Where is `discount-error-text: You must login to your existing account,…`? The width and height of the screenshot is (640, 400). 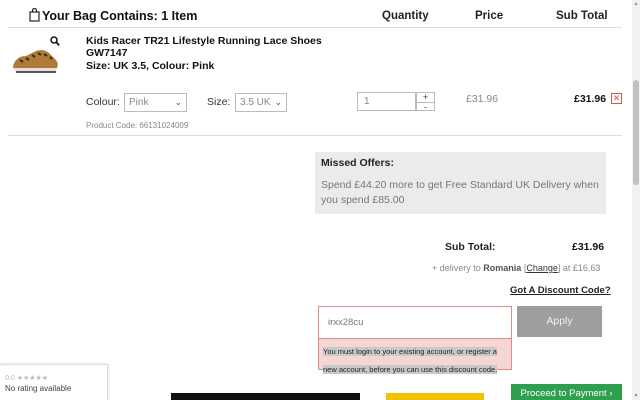 discount-error-text: You must login to your existing account,… is located at coordinates (410, 360).